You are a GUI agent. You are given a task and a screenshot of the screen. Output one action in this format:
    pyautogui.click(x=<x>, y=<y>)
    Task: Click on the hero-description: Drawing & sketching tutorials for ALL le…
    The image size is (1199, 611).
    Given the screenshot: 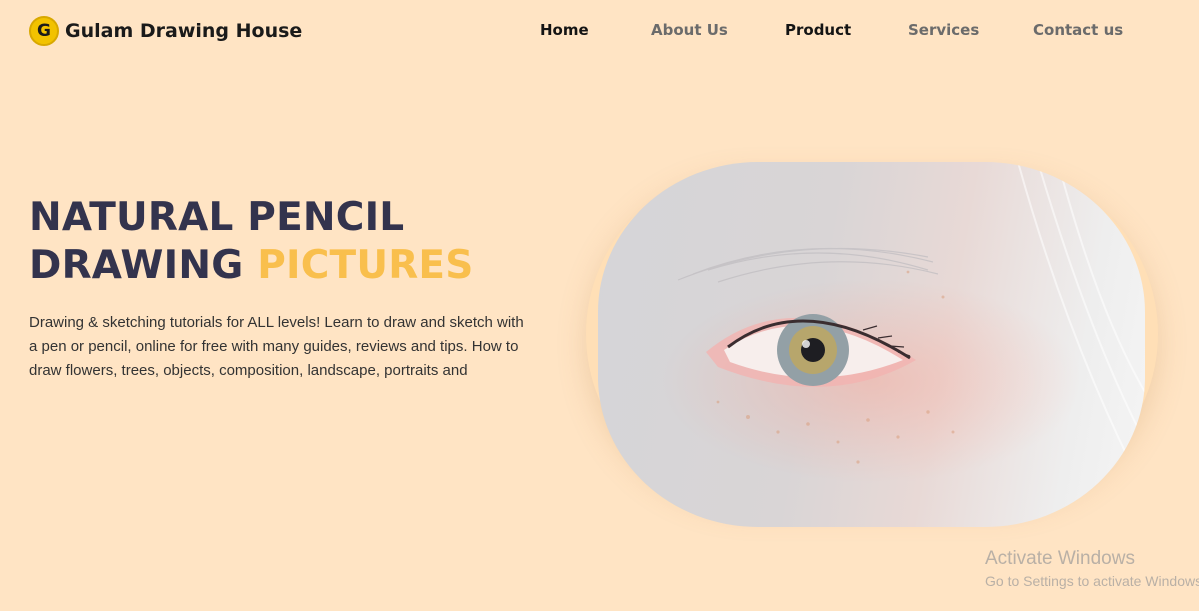 What is the action you would take?
    pyautogui.click(x=276, y=346)
    